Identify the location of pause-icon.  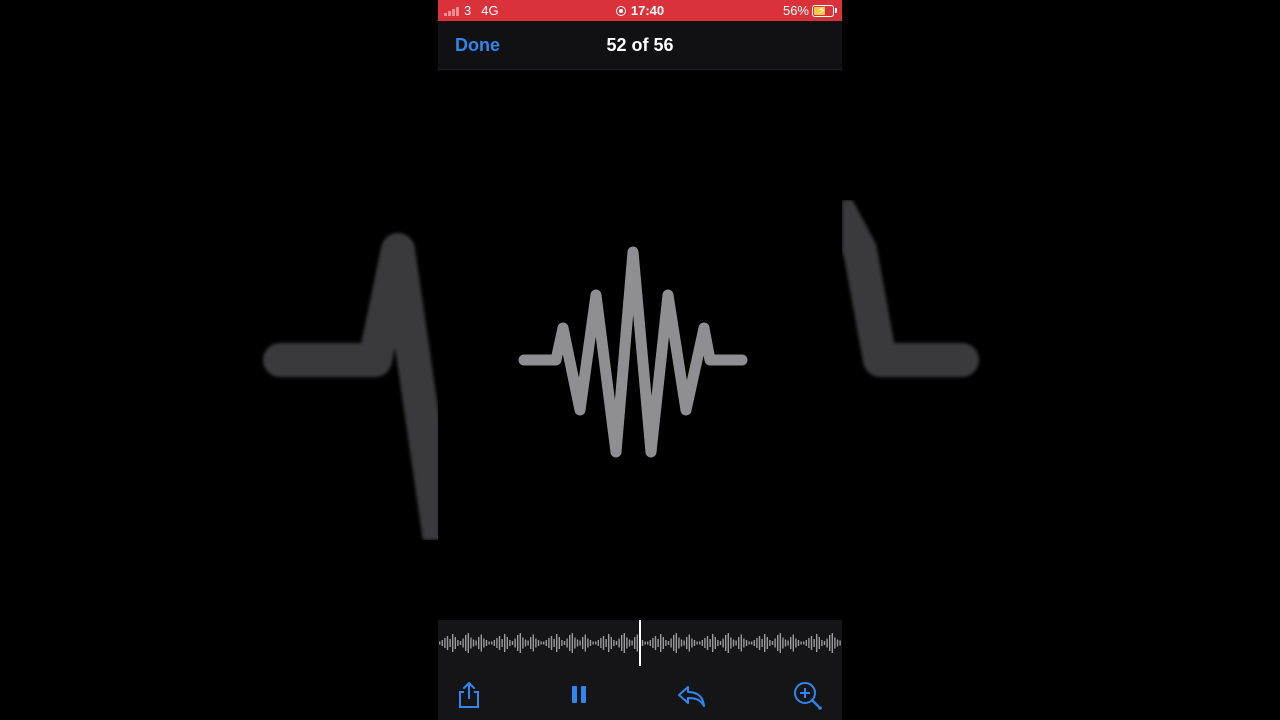
(579, 695).